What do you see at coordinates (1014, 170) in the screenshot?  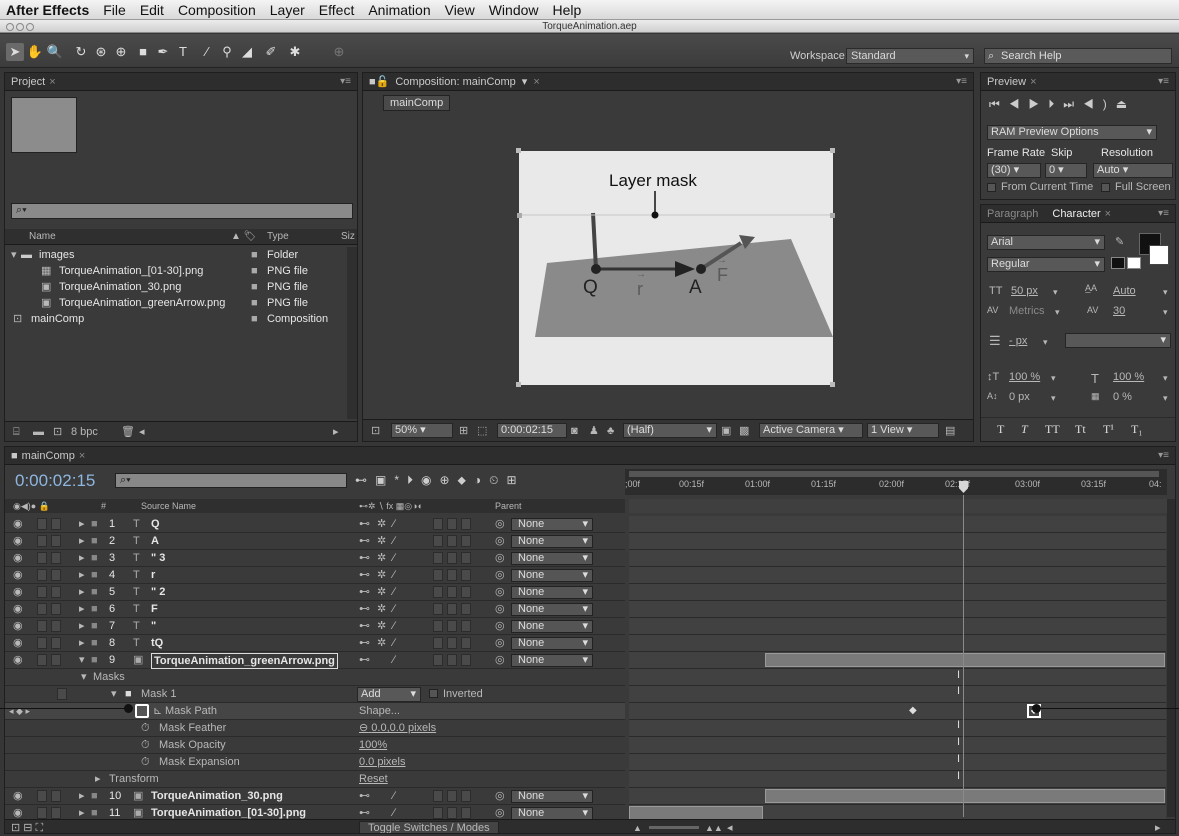 I see `frame-rate-select: (30) ▾` at bounding box center [1014, 170].